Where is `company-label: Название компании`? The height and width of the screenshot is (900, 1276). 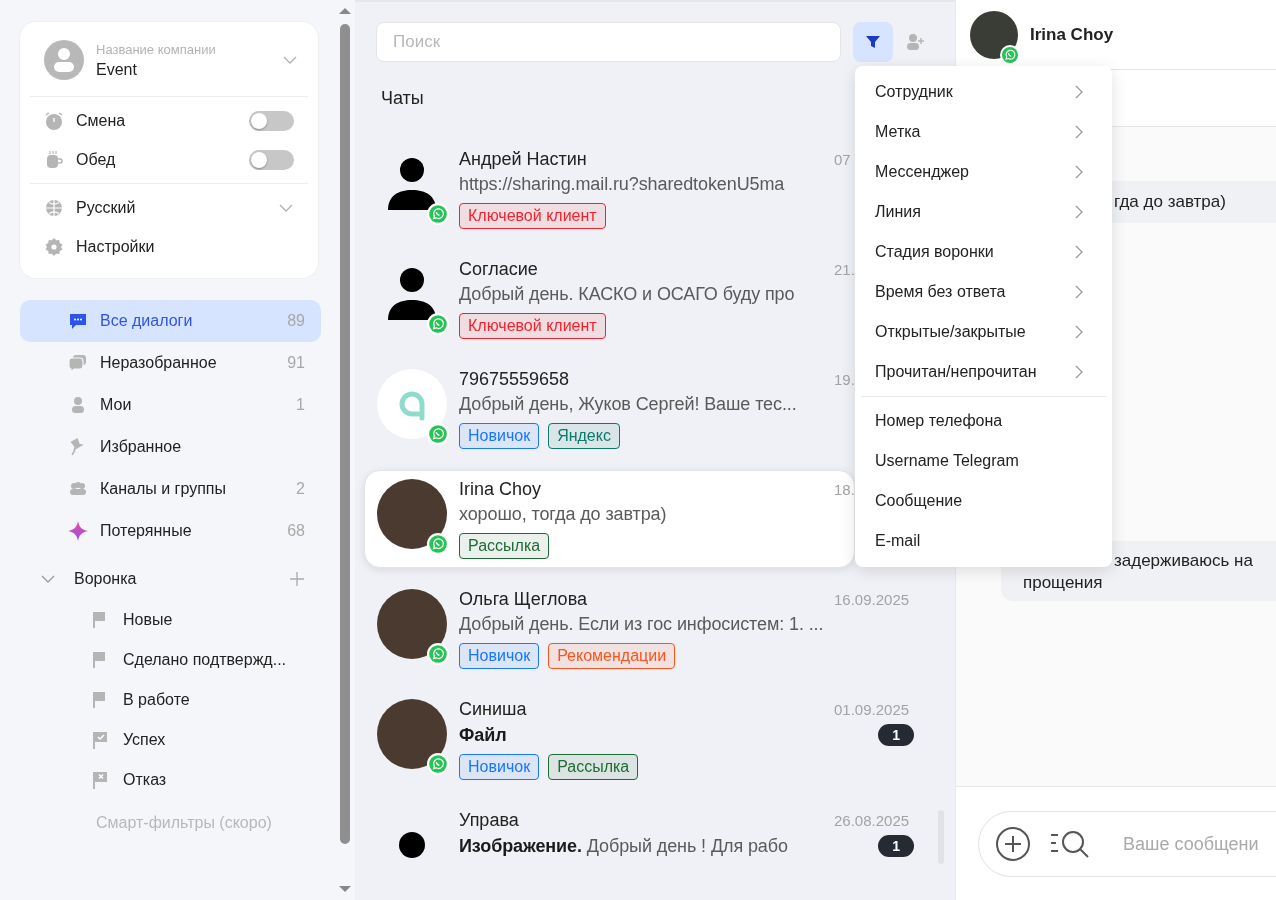 company-label: Название компании is located at coordinates (156, 49).